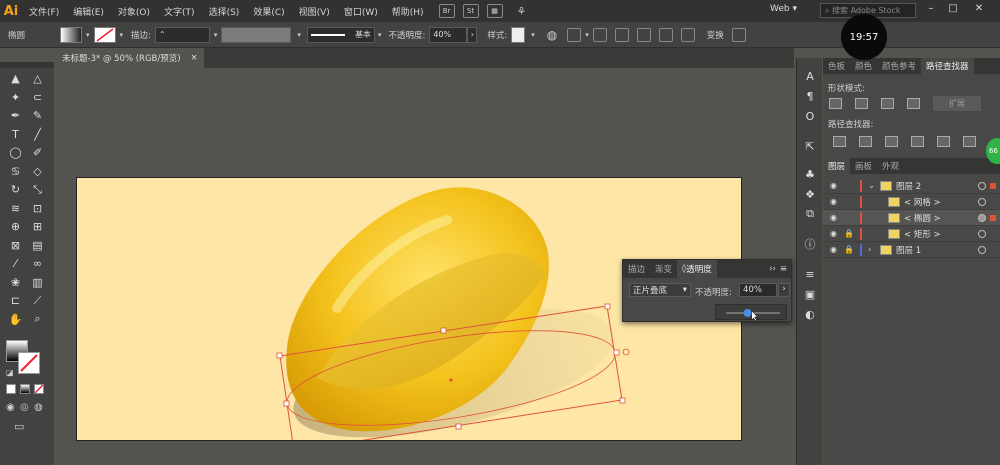 Image resolution: width=1000 pixels, height=465 pixels. What do you see at coordinates (15, 189) in the screenshot?
I see `rotate-icon: ↻` at bounding box center [15, 189].